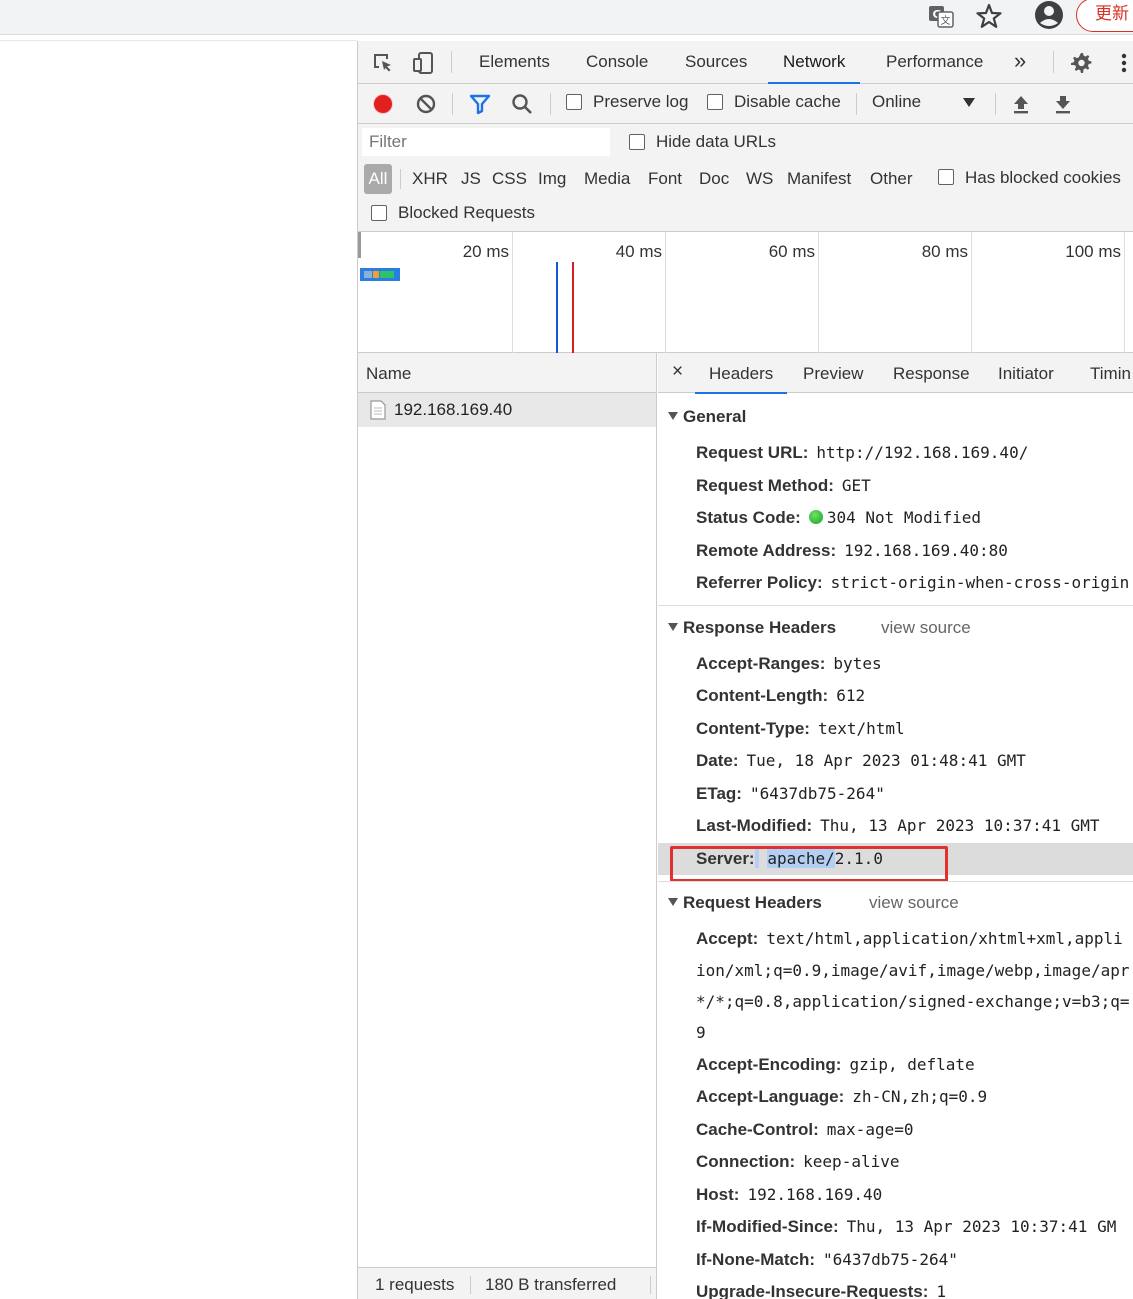  I want to click on type-filter-other: Other, so click(891, 179).